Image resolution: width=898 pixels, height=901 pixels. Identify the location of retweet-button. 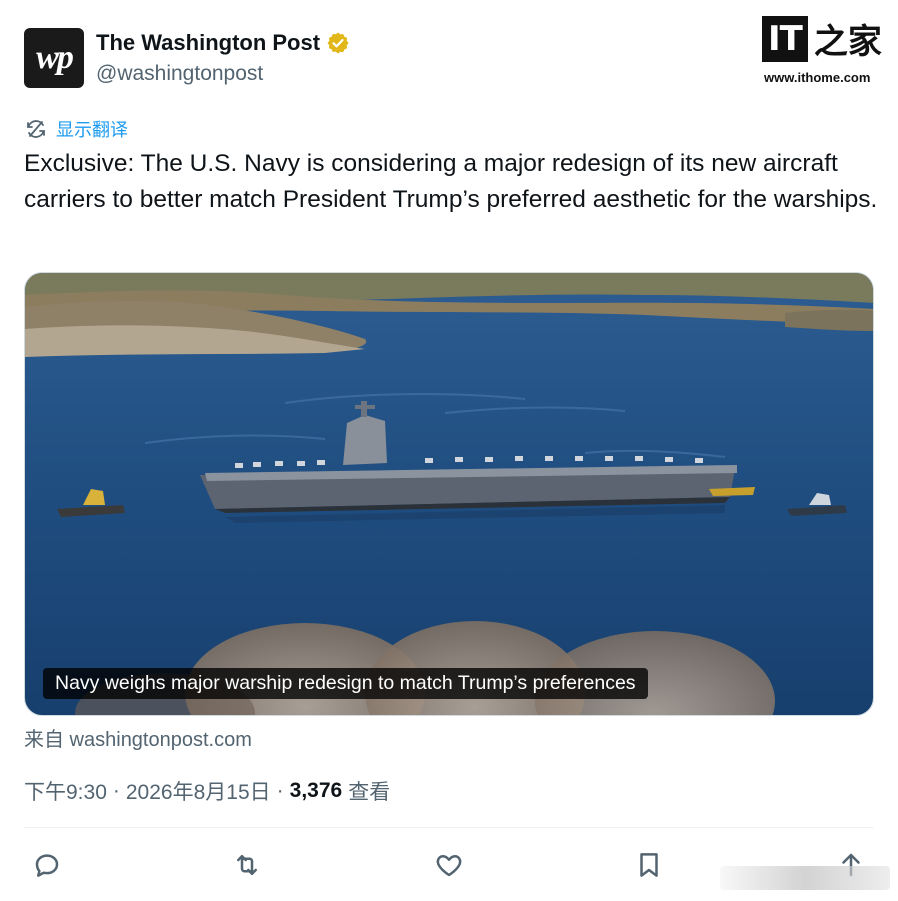
(247, 865).